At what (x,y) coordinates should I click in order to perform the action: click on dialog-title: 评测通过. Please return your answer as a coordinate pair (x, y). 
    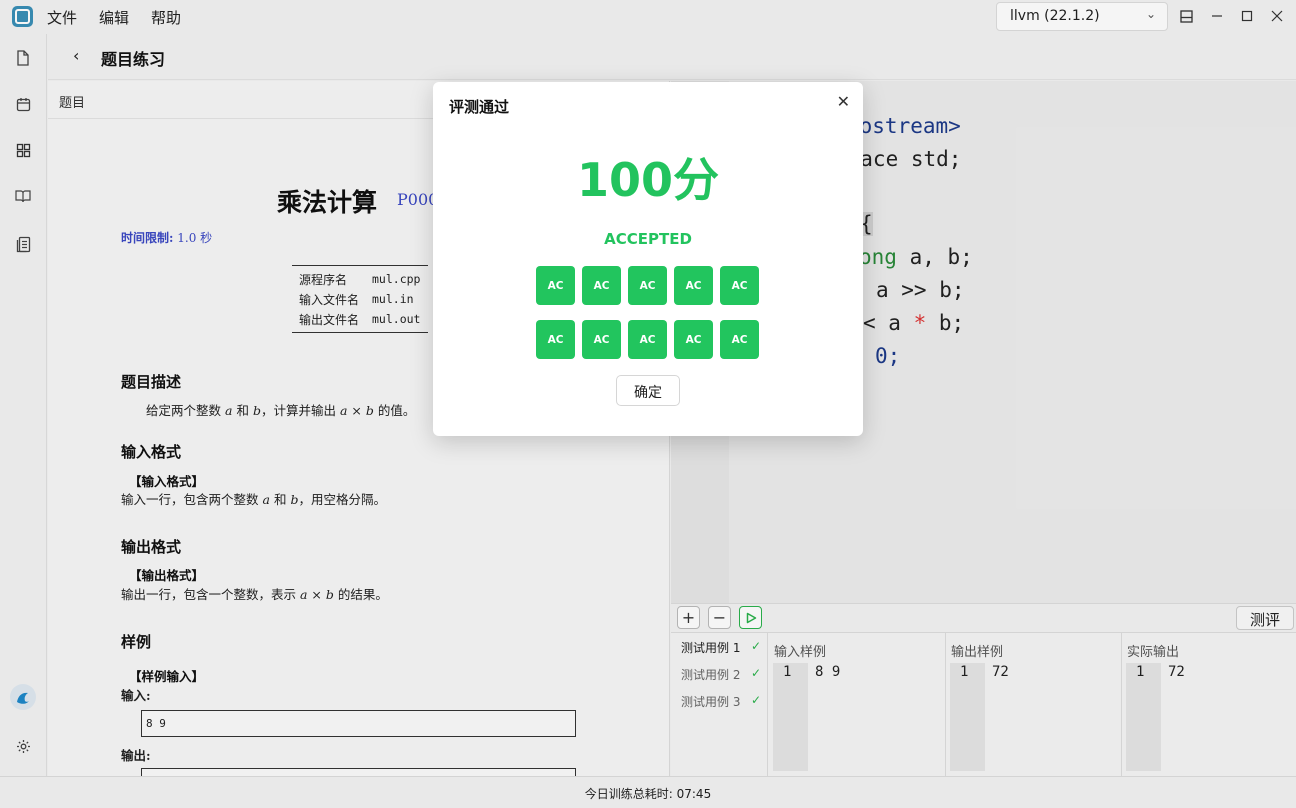
    Looking at the image, I should click on (479, 107).